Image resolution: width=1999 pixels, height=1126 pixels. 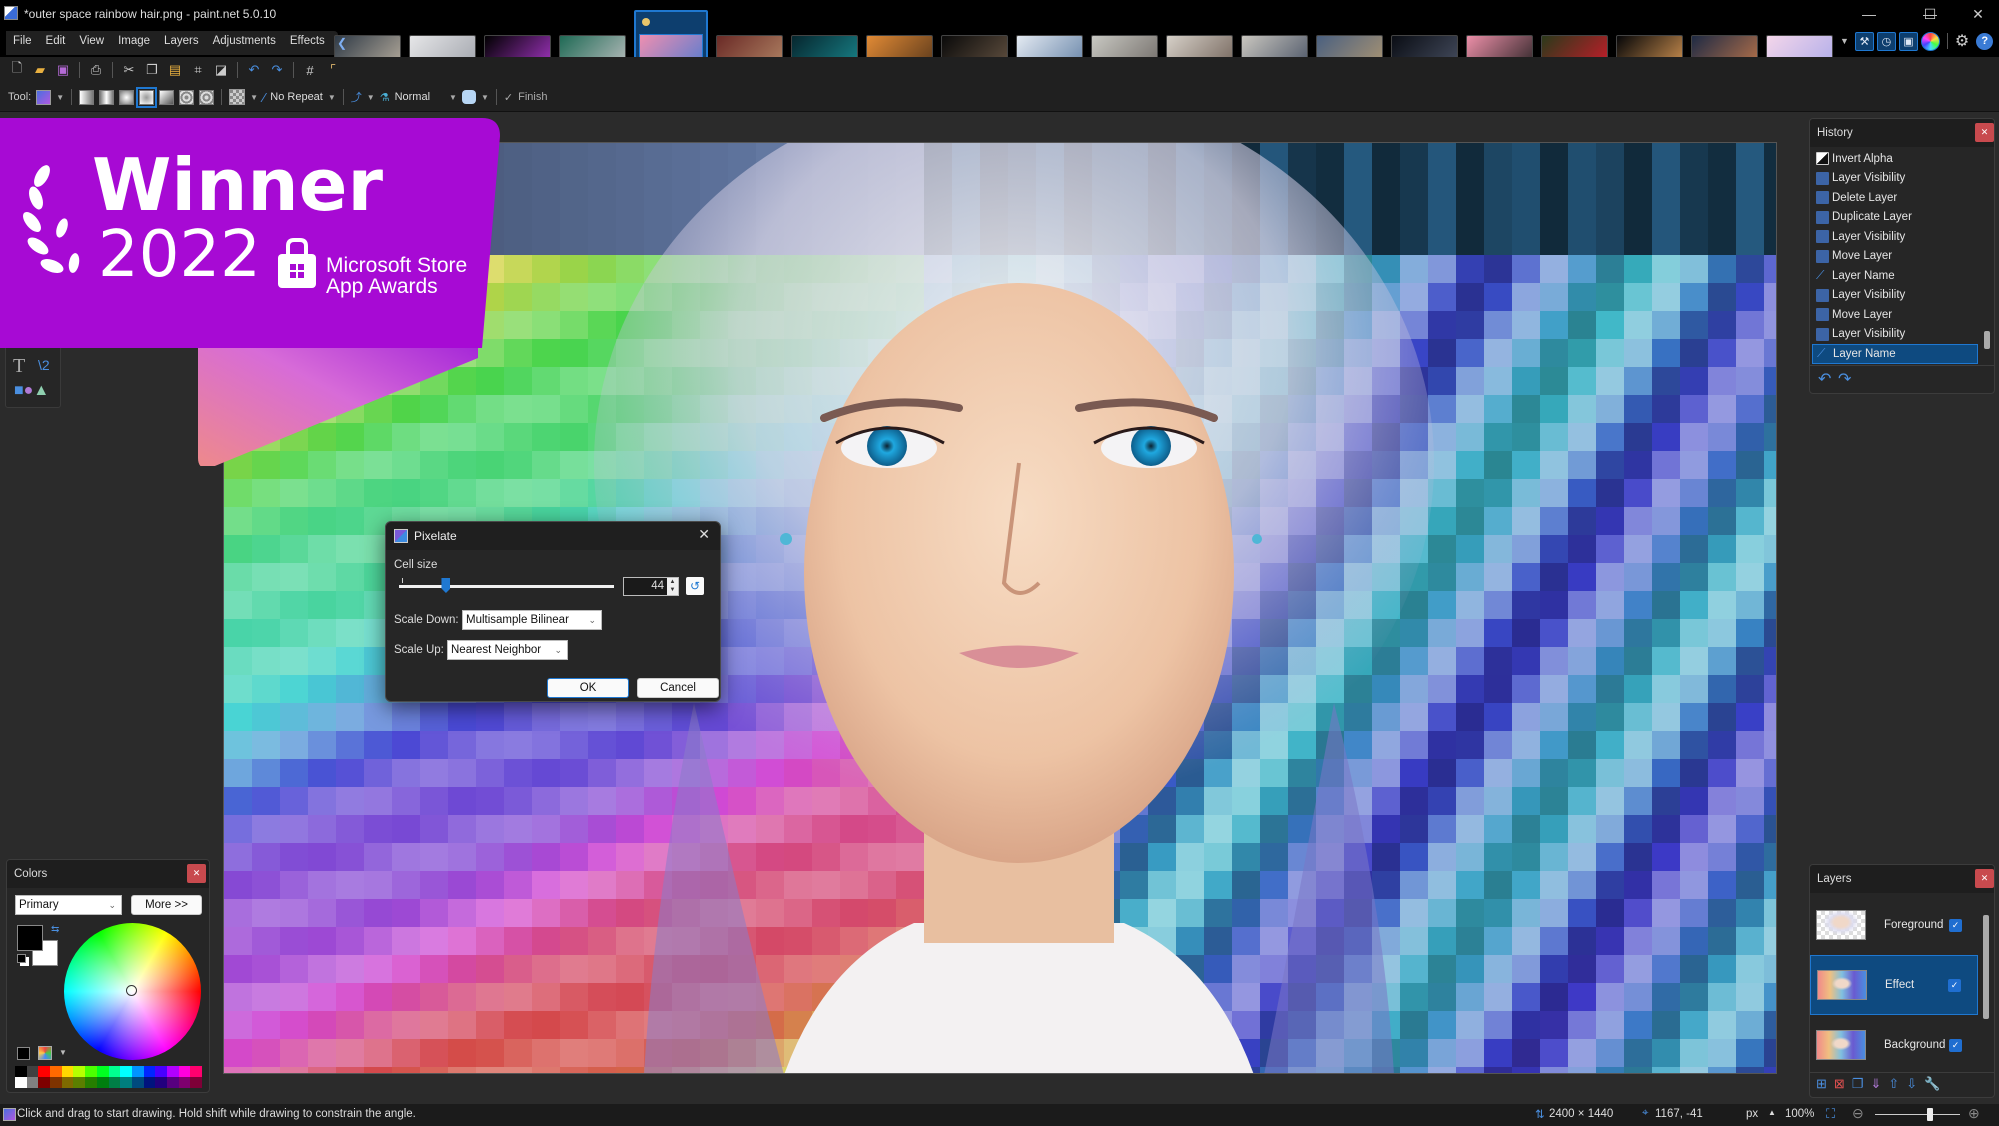 I want to click on layers-close-icon: ✕, so click(x=1984, y=878).